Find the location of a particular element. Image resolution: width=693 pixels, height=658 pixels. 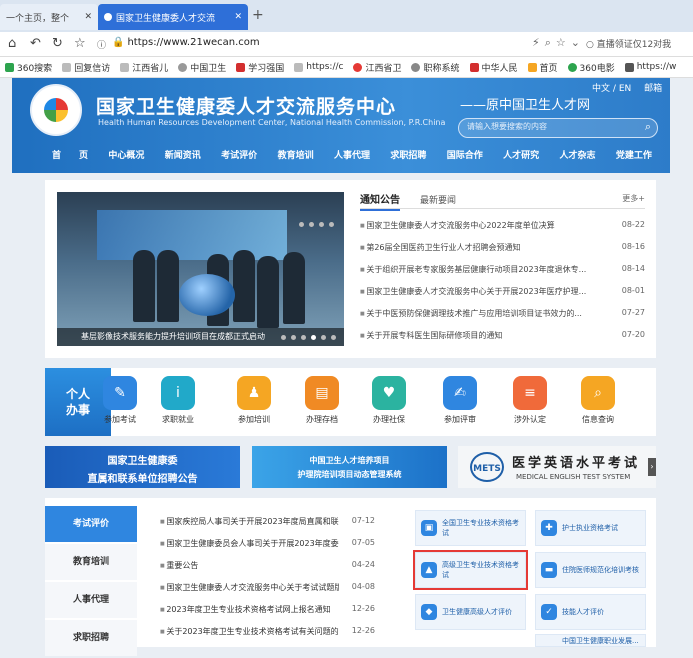

bookmark-item: https://w is located at coordinates (651, 67).